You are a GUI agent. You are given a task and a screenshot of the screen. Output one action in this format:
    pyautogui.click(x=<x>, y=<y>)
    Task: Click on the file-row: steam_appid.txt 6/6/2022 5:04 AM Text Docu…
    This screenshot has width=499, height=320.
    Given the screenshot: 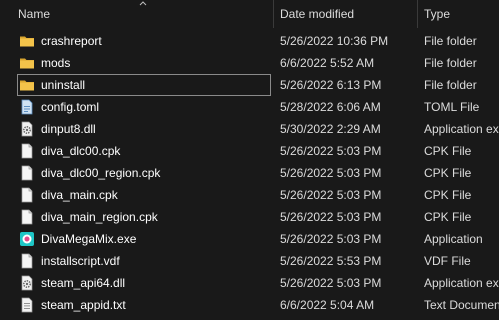 What is the action you would take?
    pyautogui.click(x=249, y=305)
    